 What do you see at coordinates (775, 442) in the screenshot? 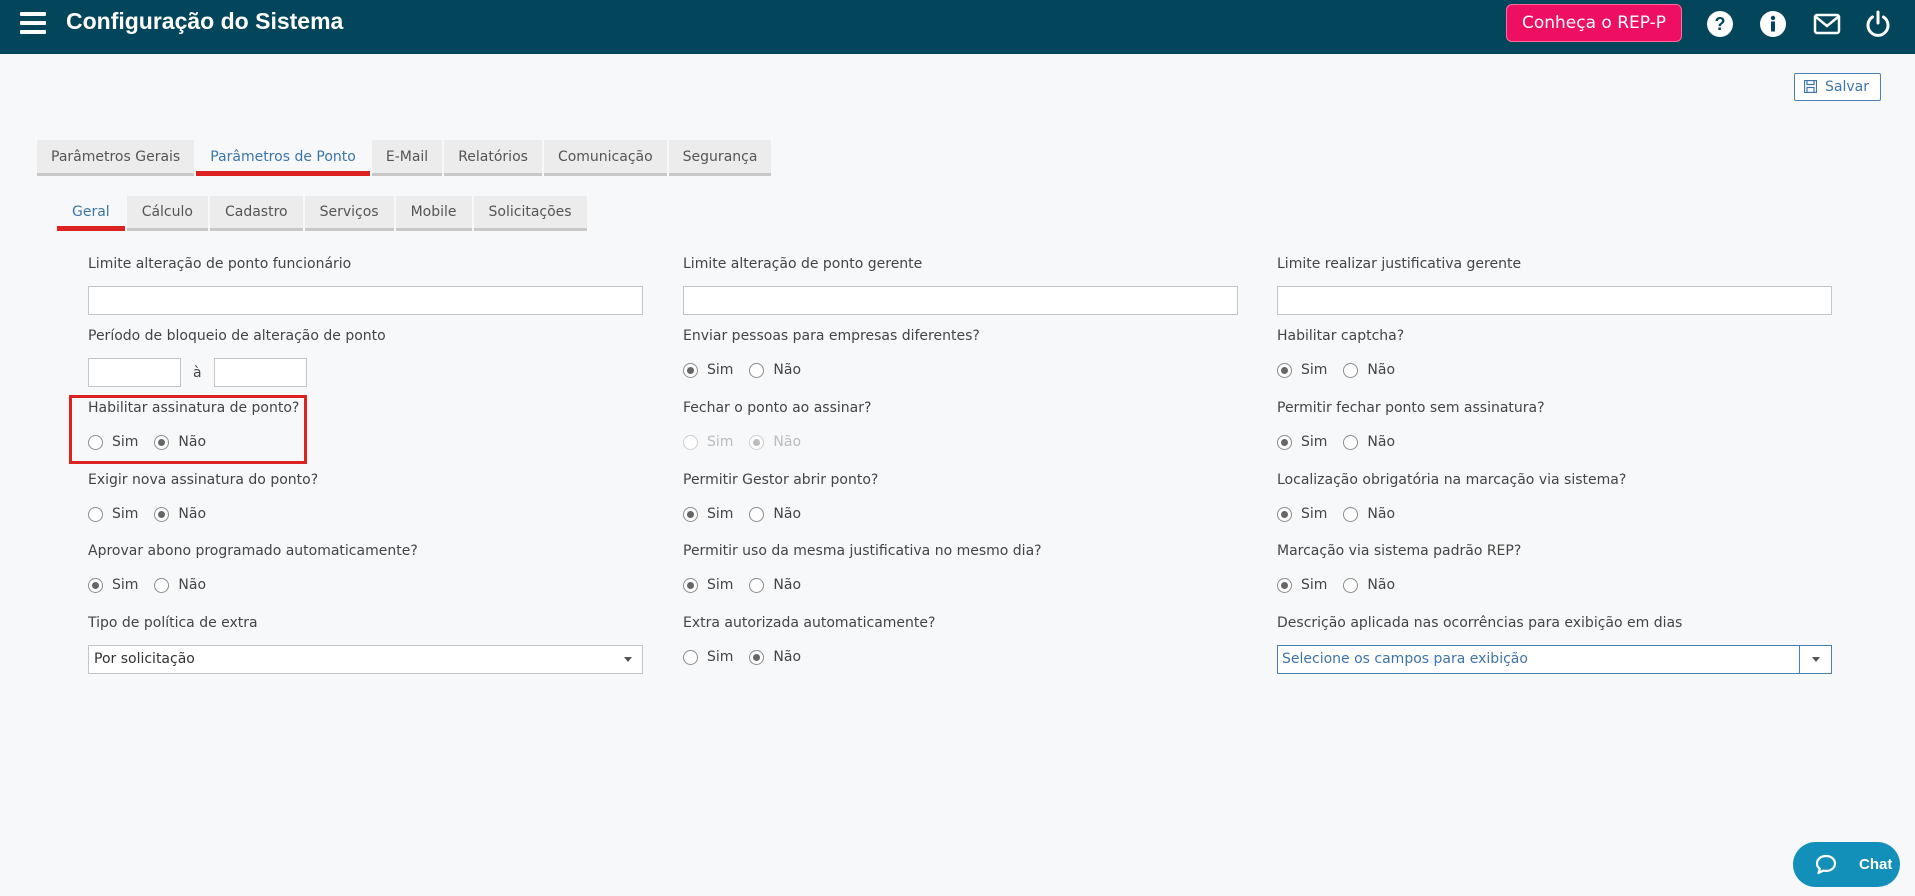
I see `close-on-sign-no: Não` at bounding box center [775, 442].